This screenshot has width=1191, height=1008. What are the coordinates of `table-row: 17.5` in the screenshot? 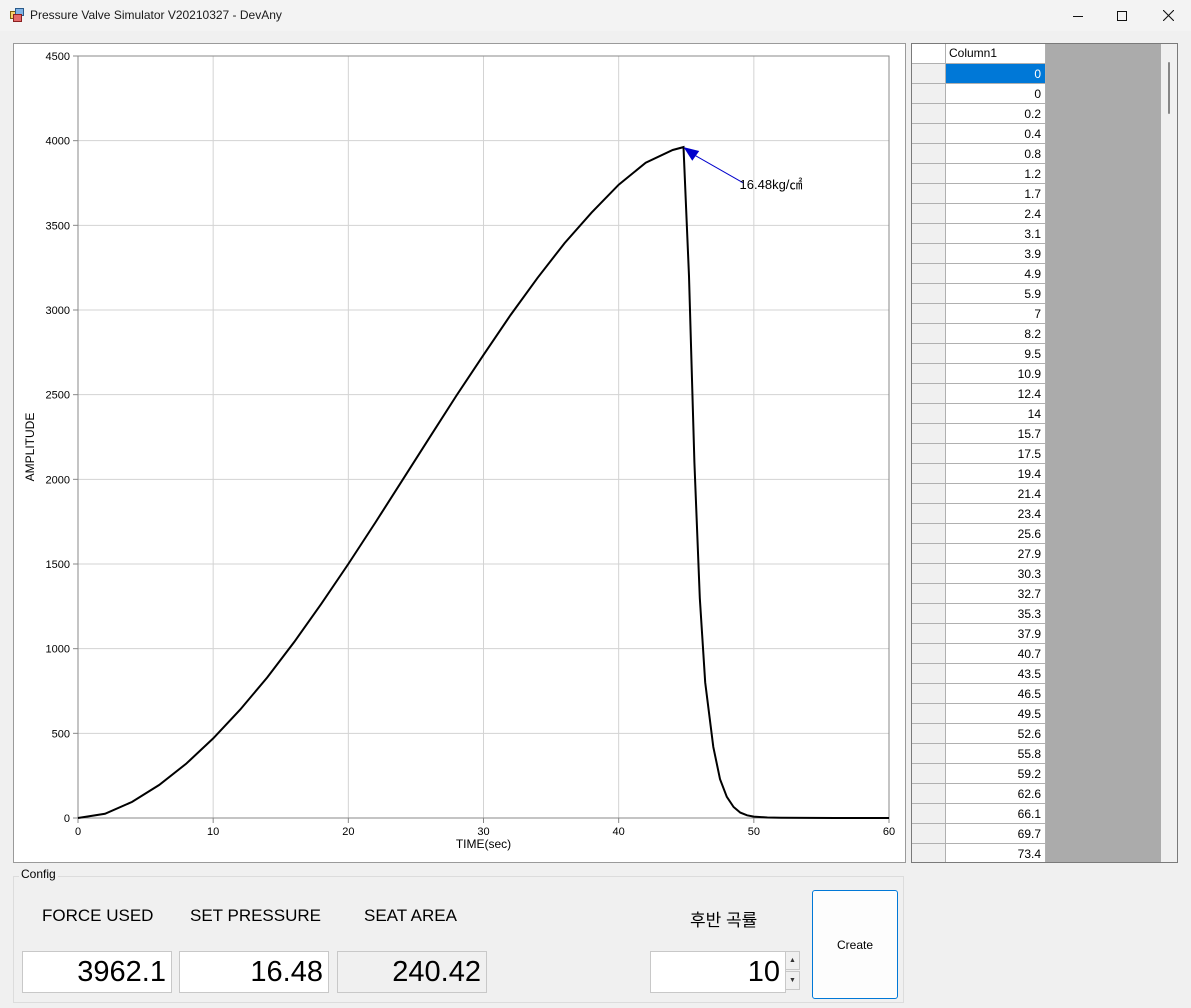 It's located at (979, 454).